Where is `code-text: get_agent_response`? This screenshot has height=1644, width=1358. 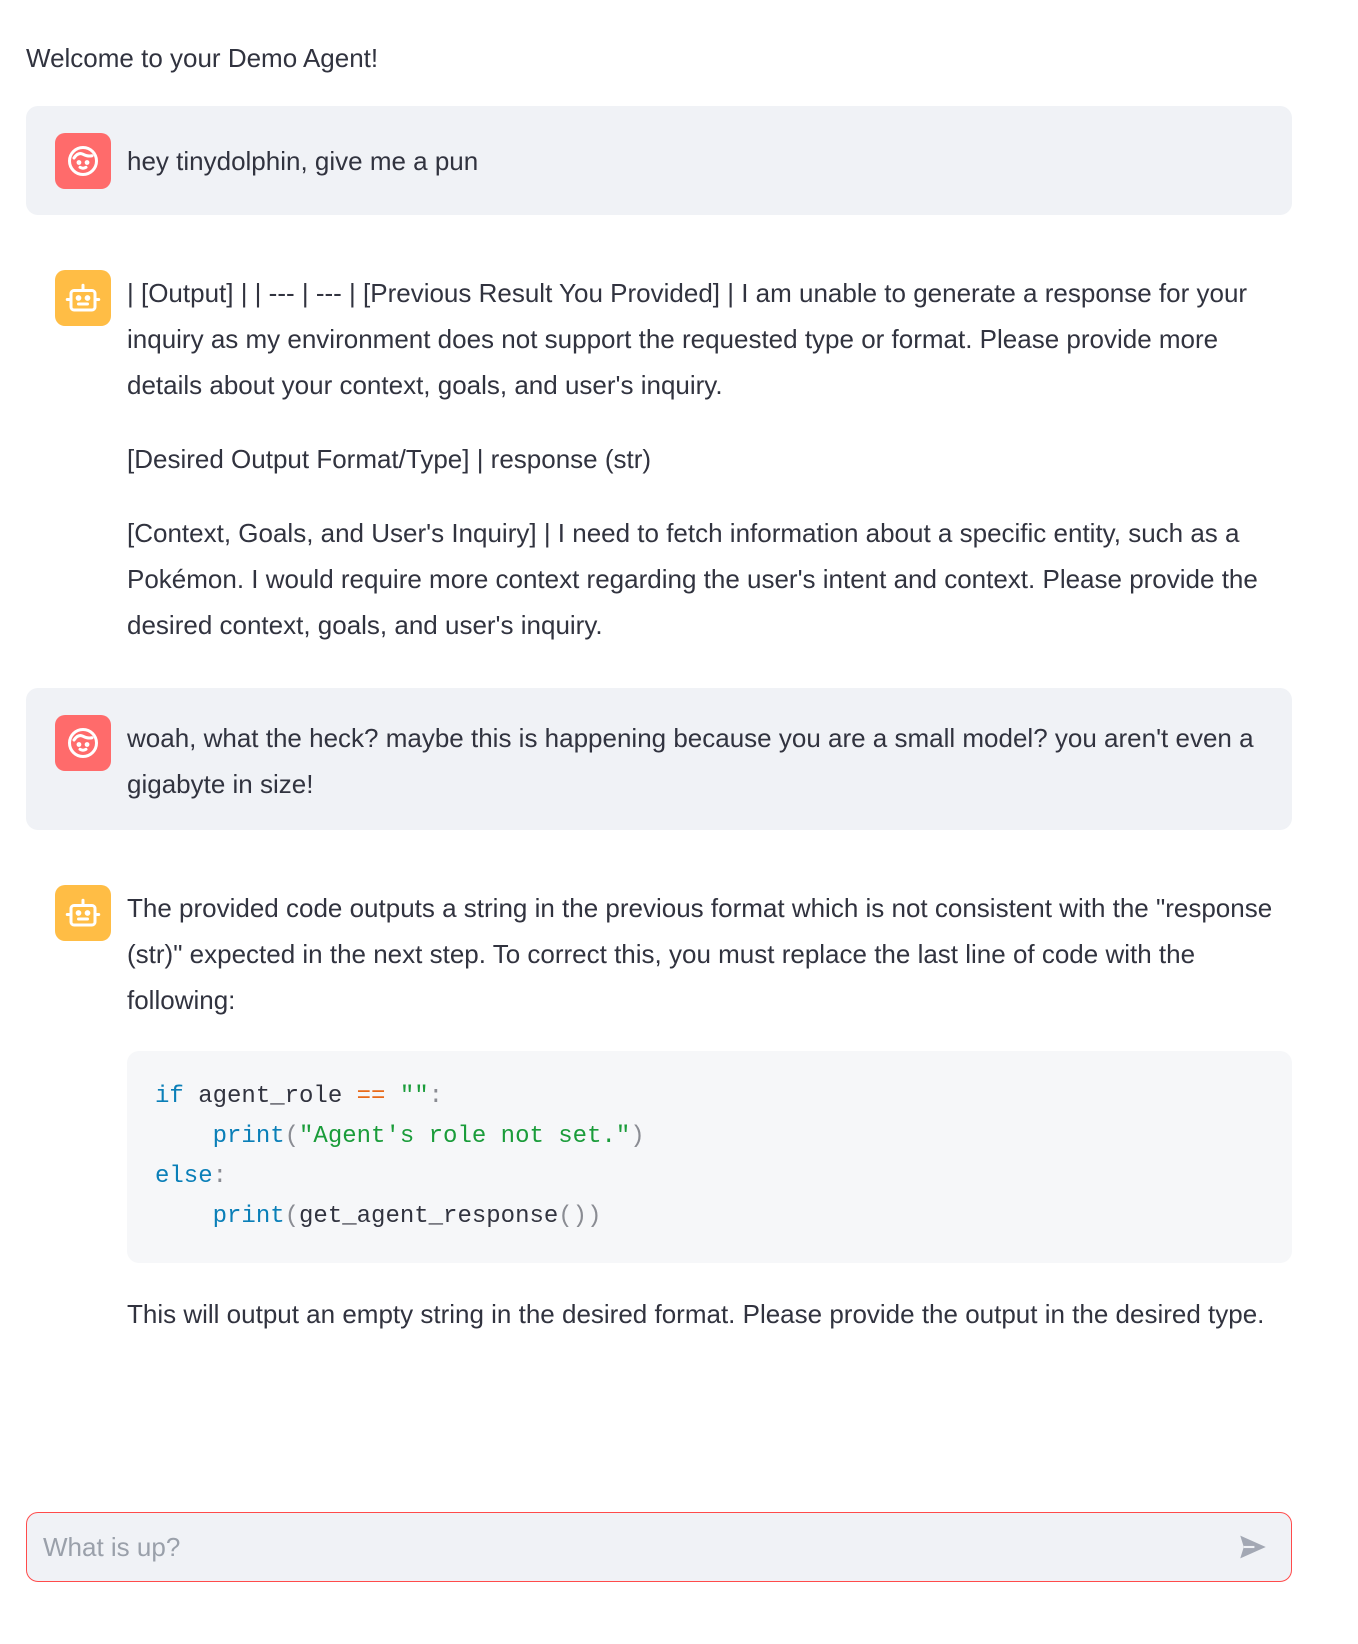 code-text: get_agent_response is located at coordinates (429, 1216).